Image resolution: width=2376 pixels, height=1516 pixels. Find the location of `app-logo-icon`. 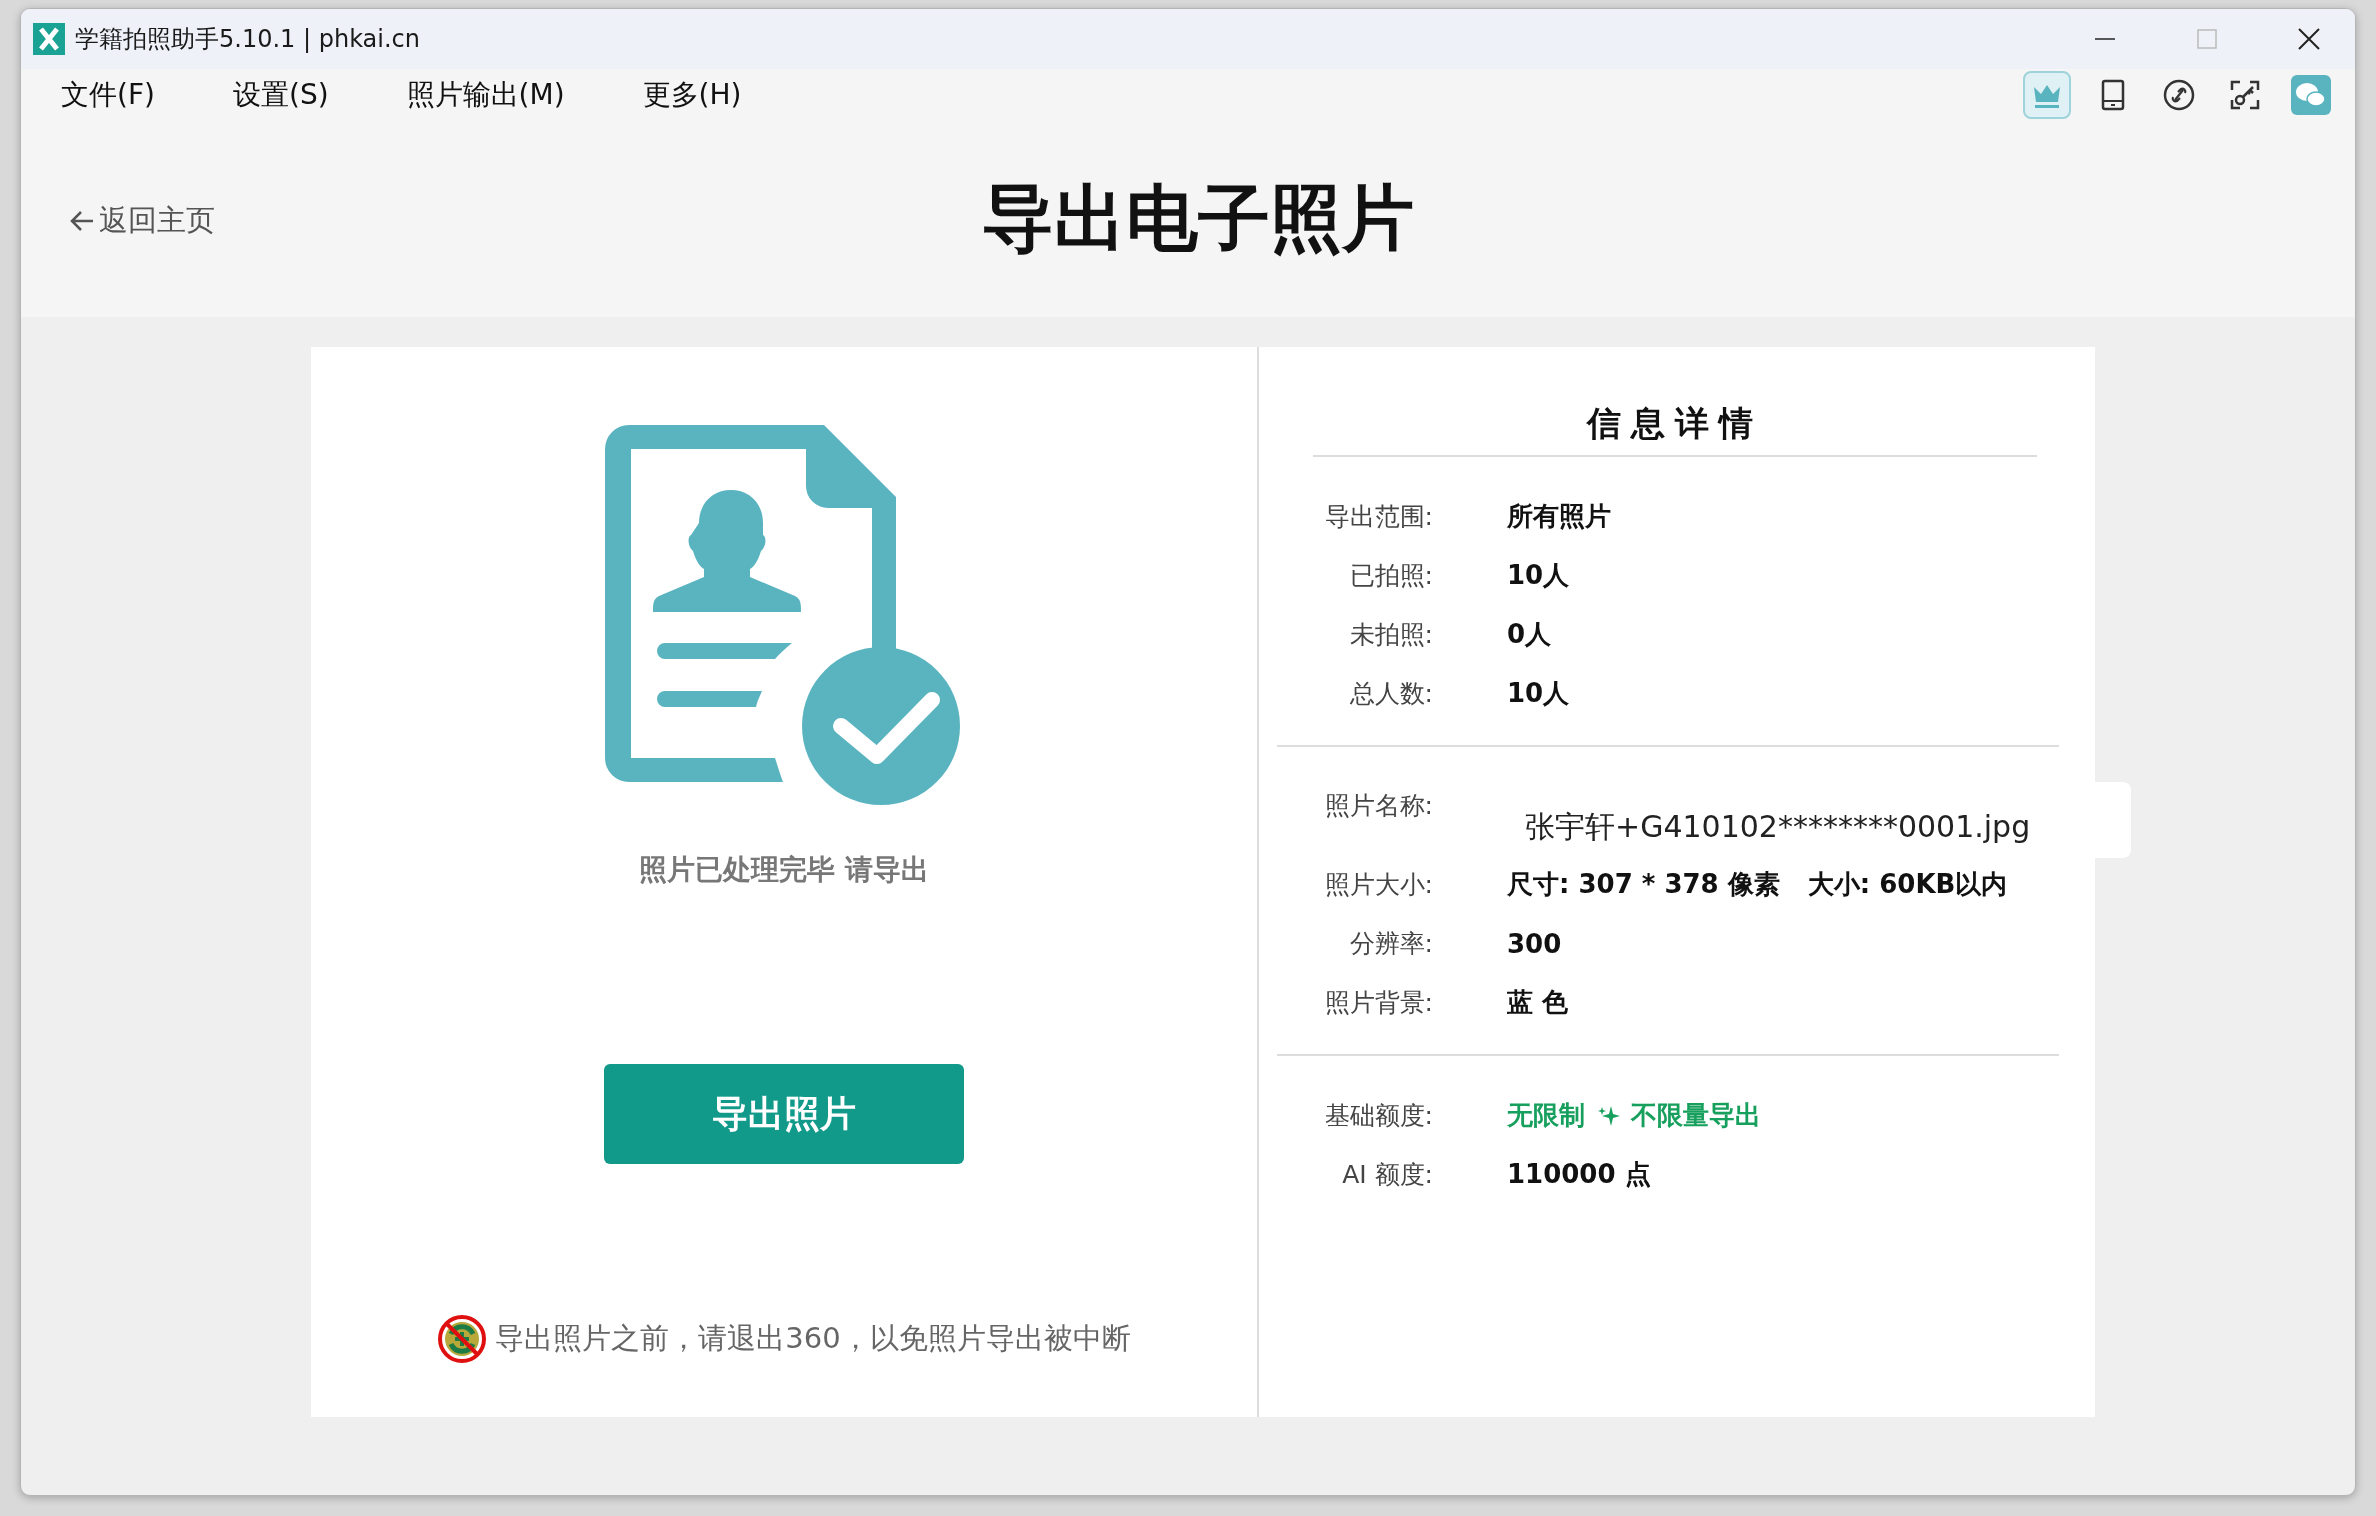

app-logo-icon is located at coordinates (49, 39).